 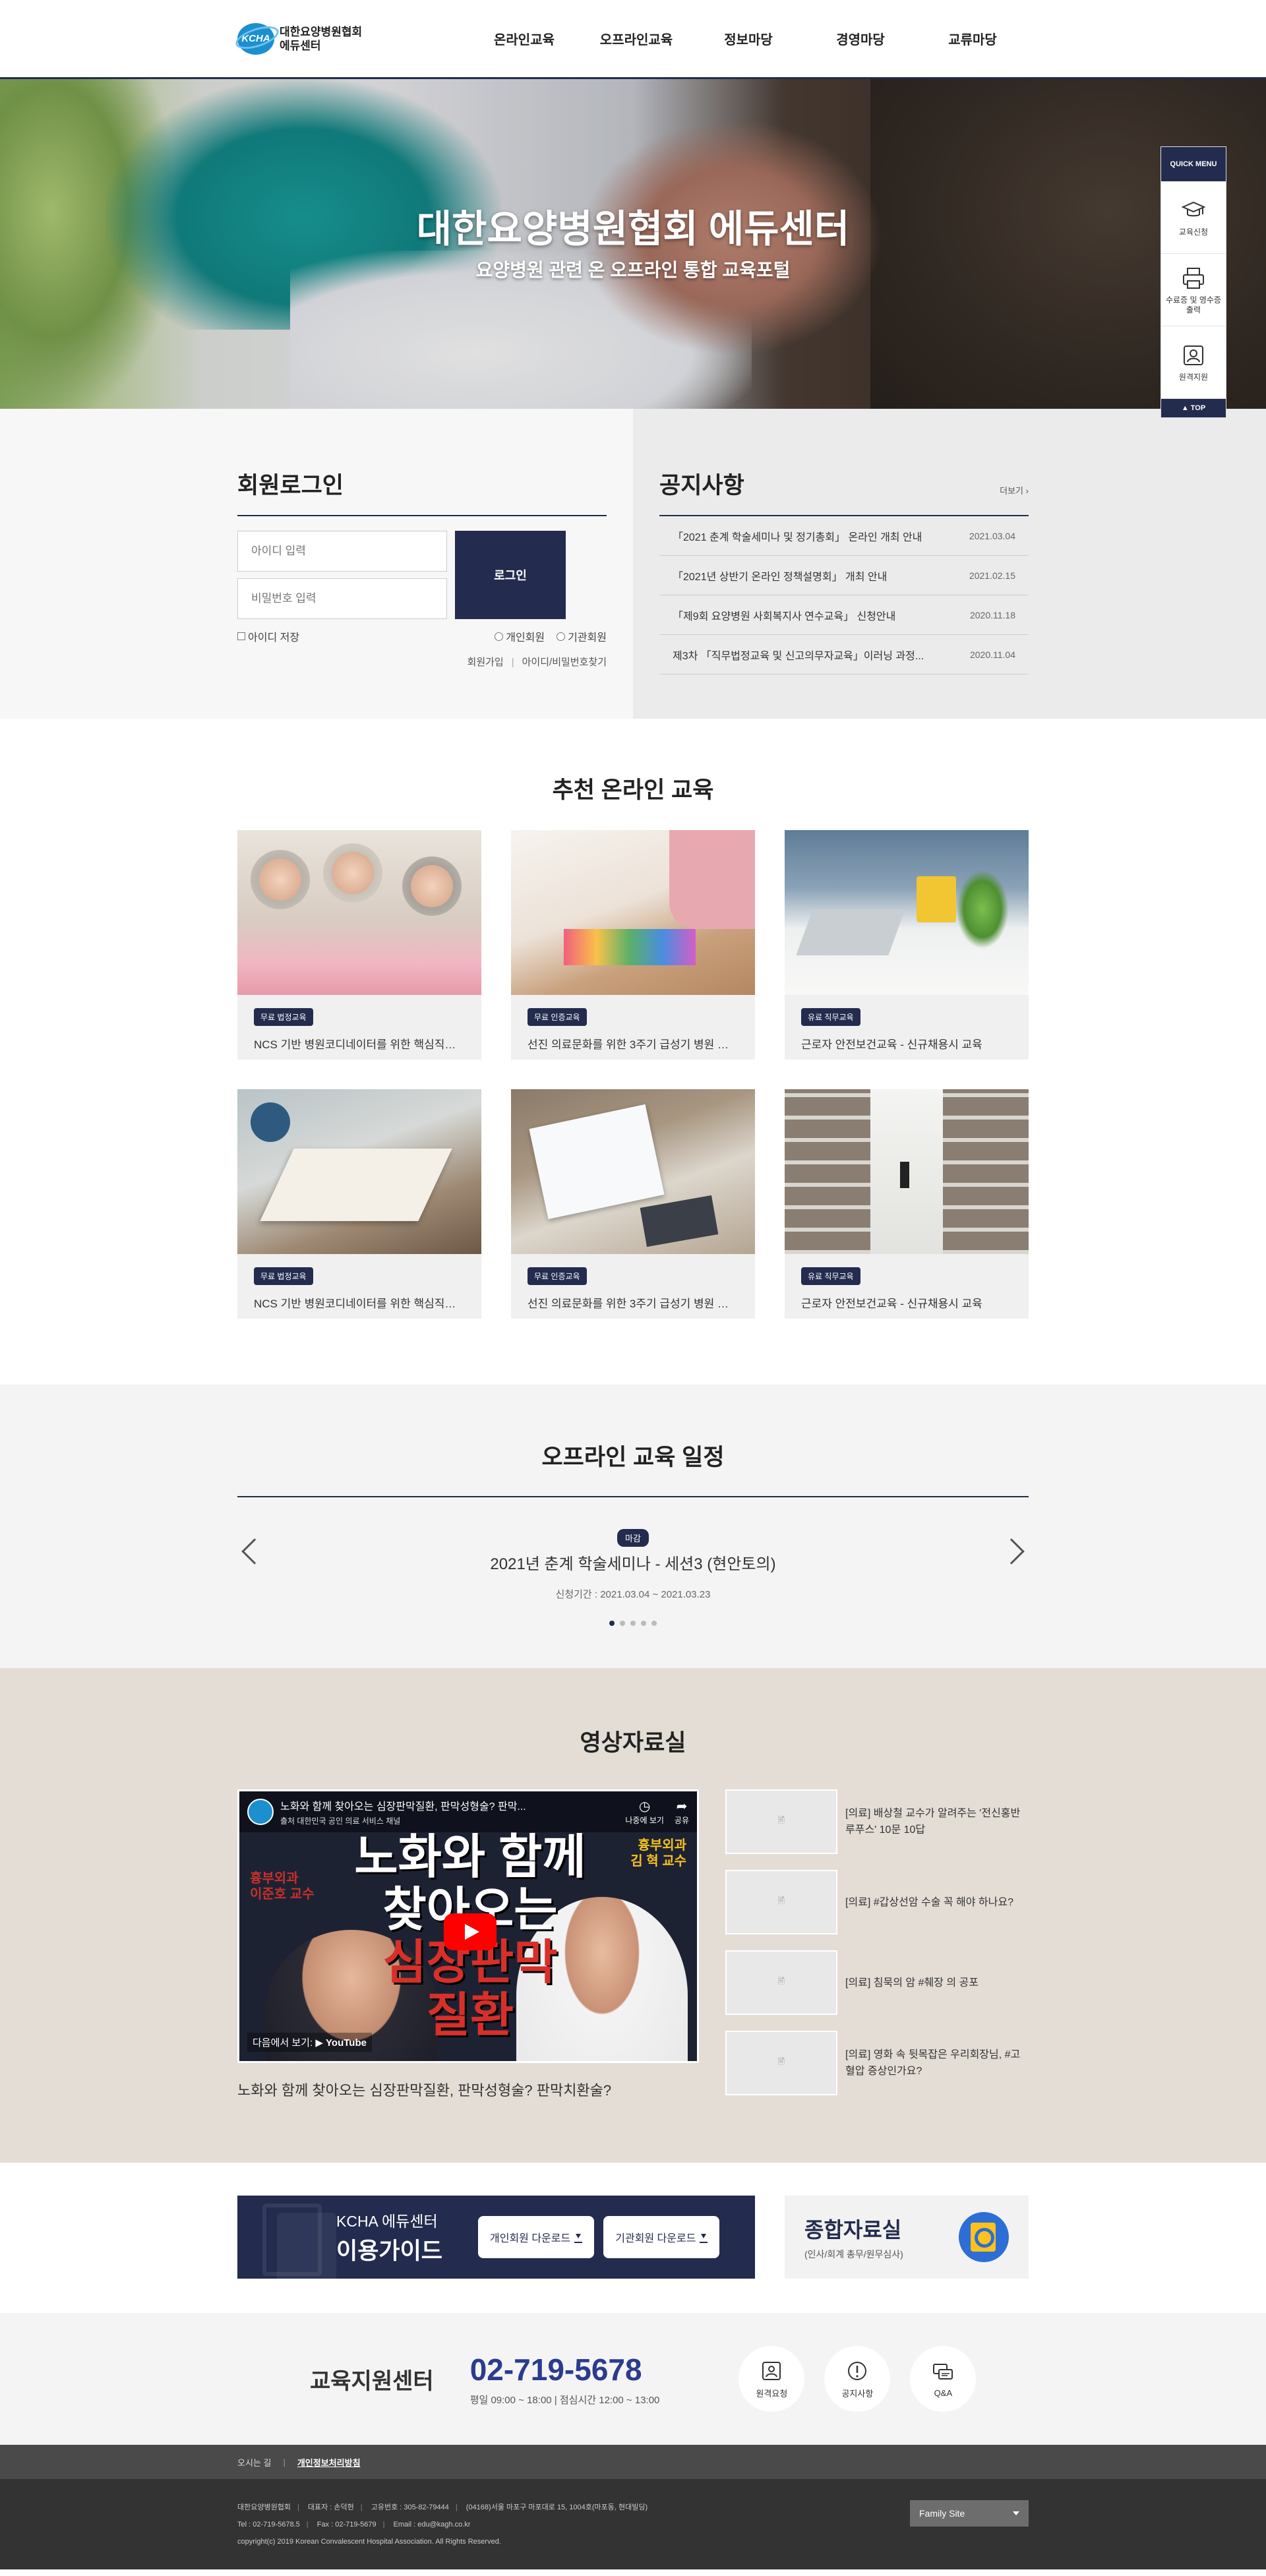 I want to click on share-icon: ➦, so click(x=682, y=1806).